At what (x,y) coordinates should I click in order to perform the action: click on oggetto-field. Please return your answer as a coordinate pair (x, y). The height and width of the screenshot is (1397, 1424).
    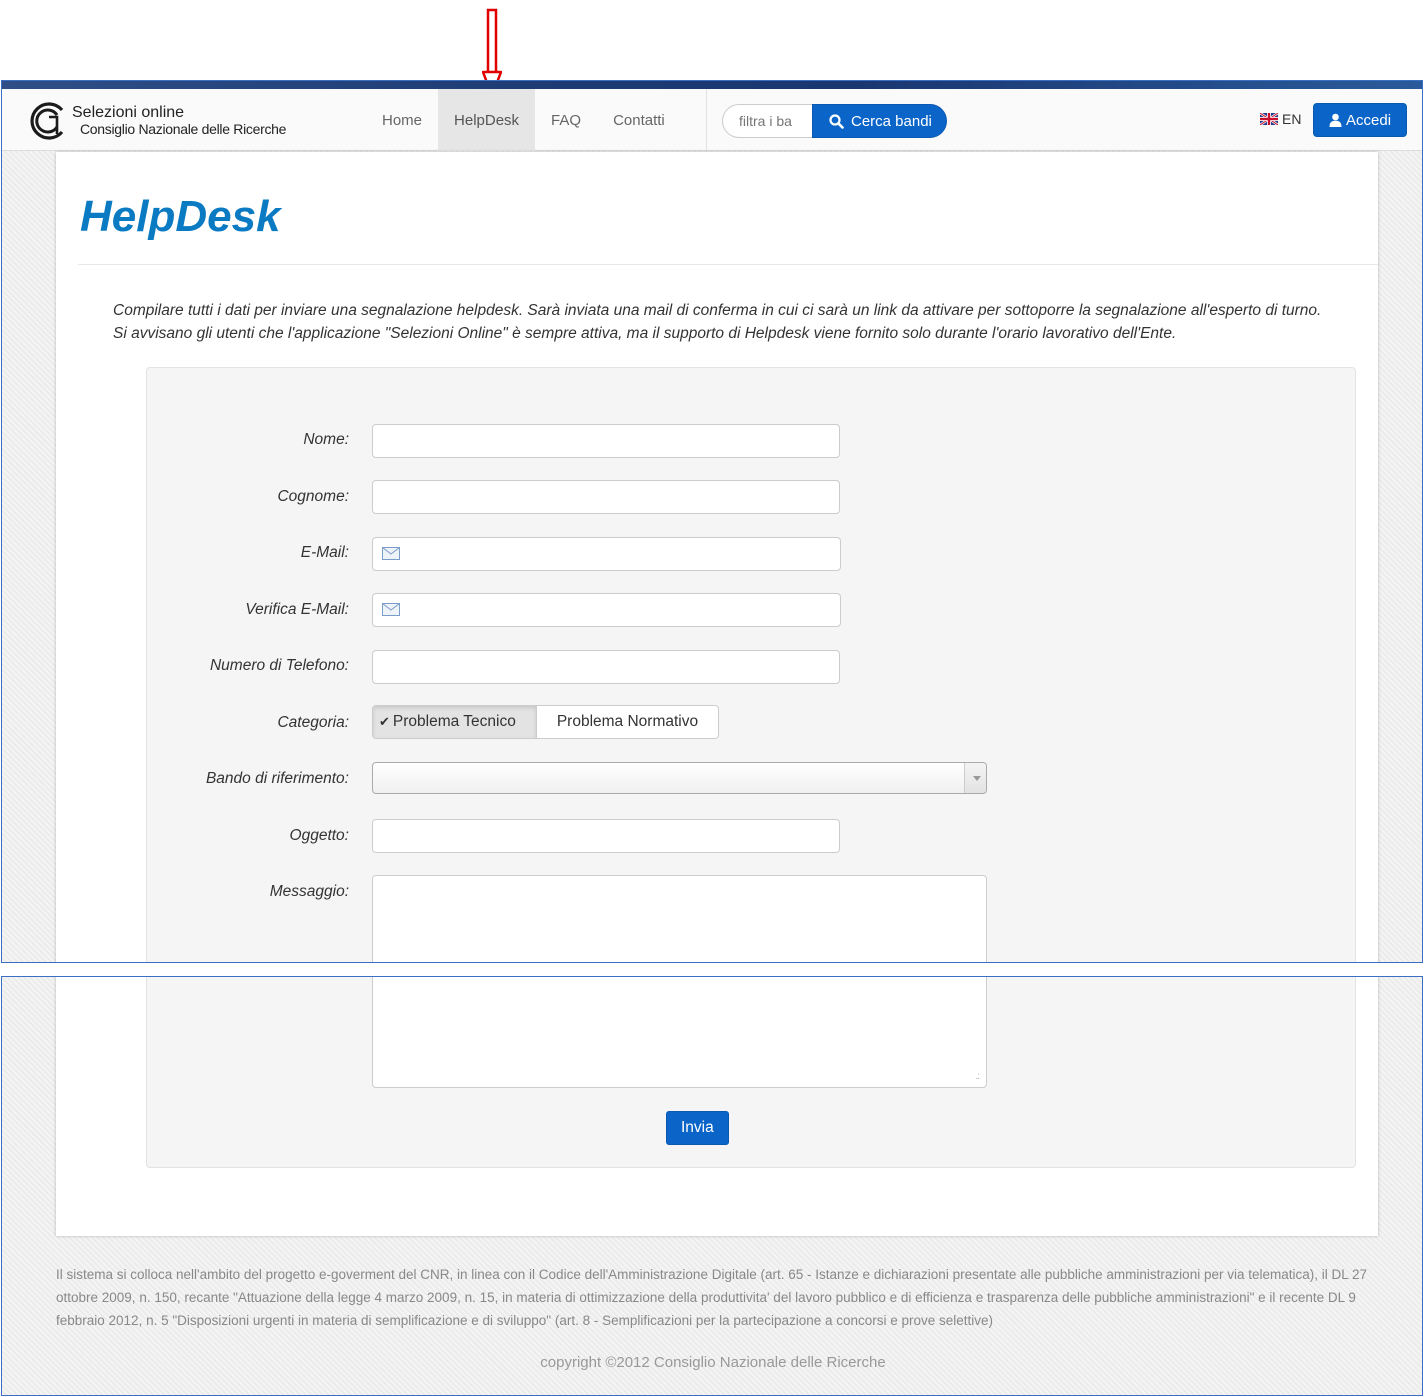
    Looking at the image, I should click on (606, 836).